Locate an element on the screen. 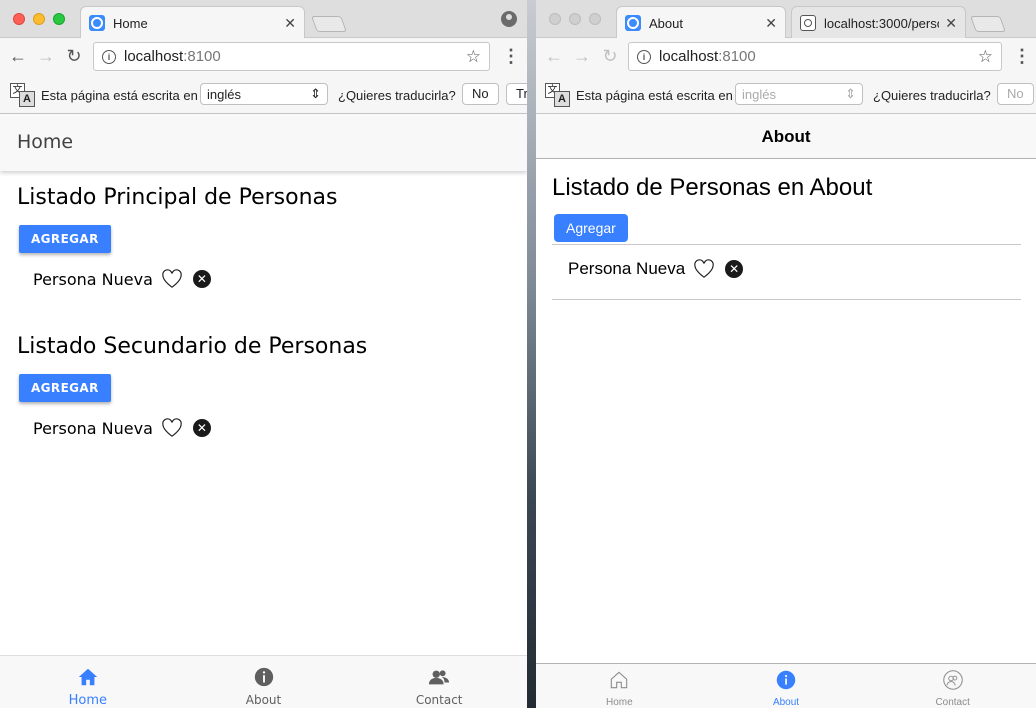 The image size is (1036, 708). add-button-secundario: AGREGAR is located at coordinates (65, 388).